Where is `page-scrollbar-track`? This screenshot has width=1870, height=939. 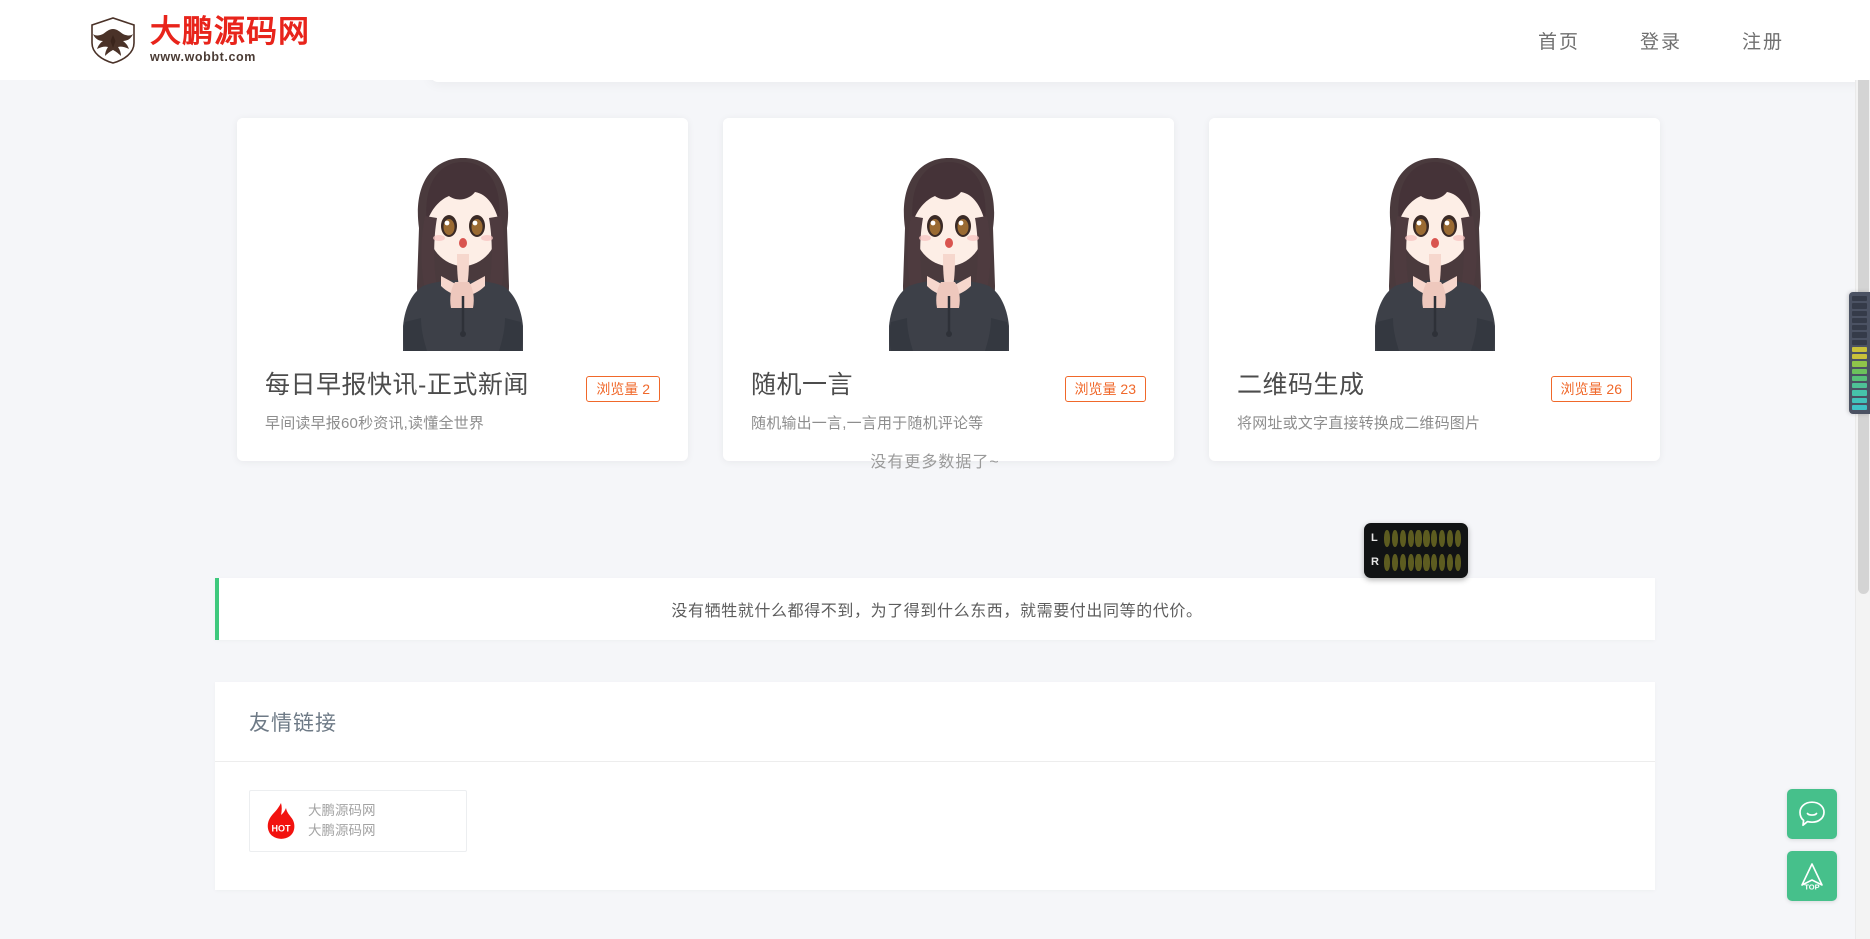 page-scrollbar-track is located at coordinates (1862, 469).